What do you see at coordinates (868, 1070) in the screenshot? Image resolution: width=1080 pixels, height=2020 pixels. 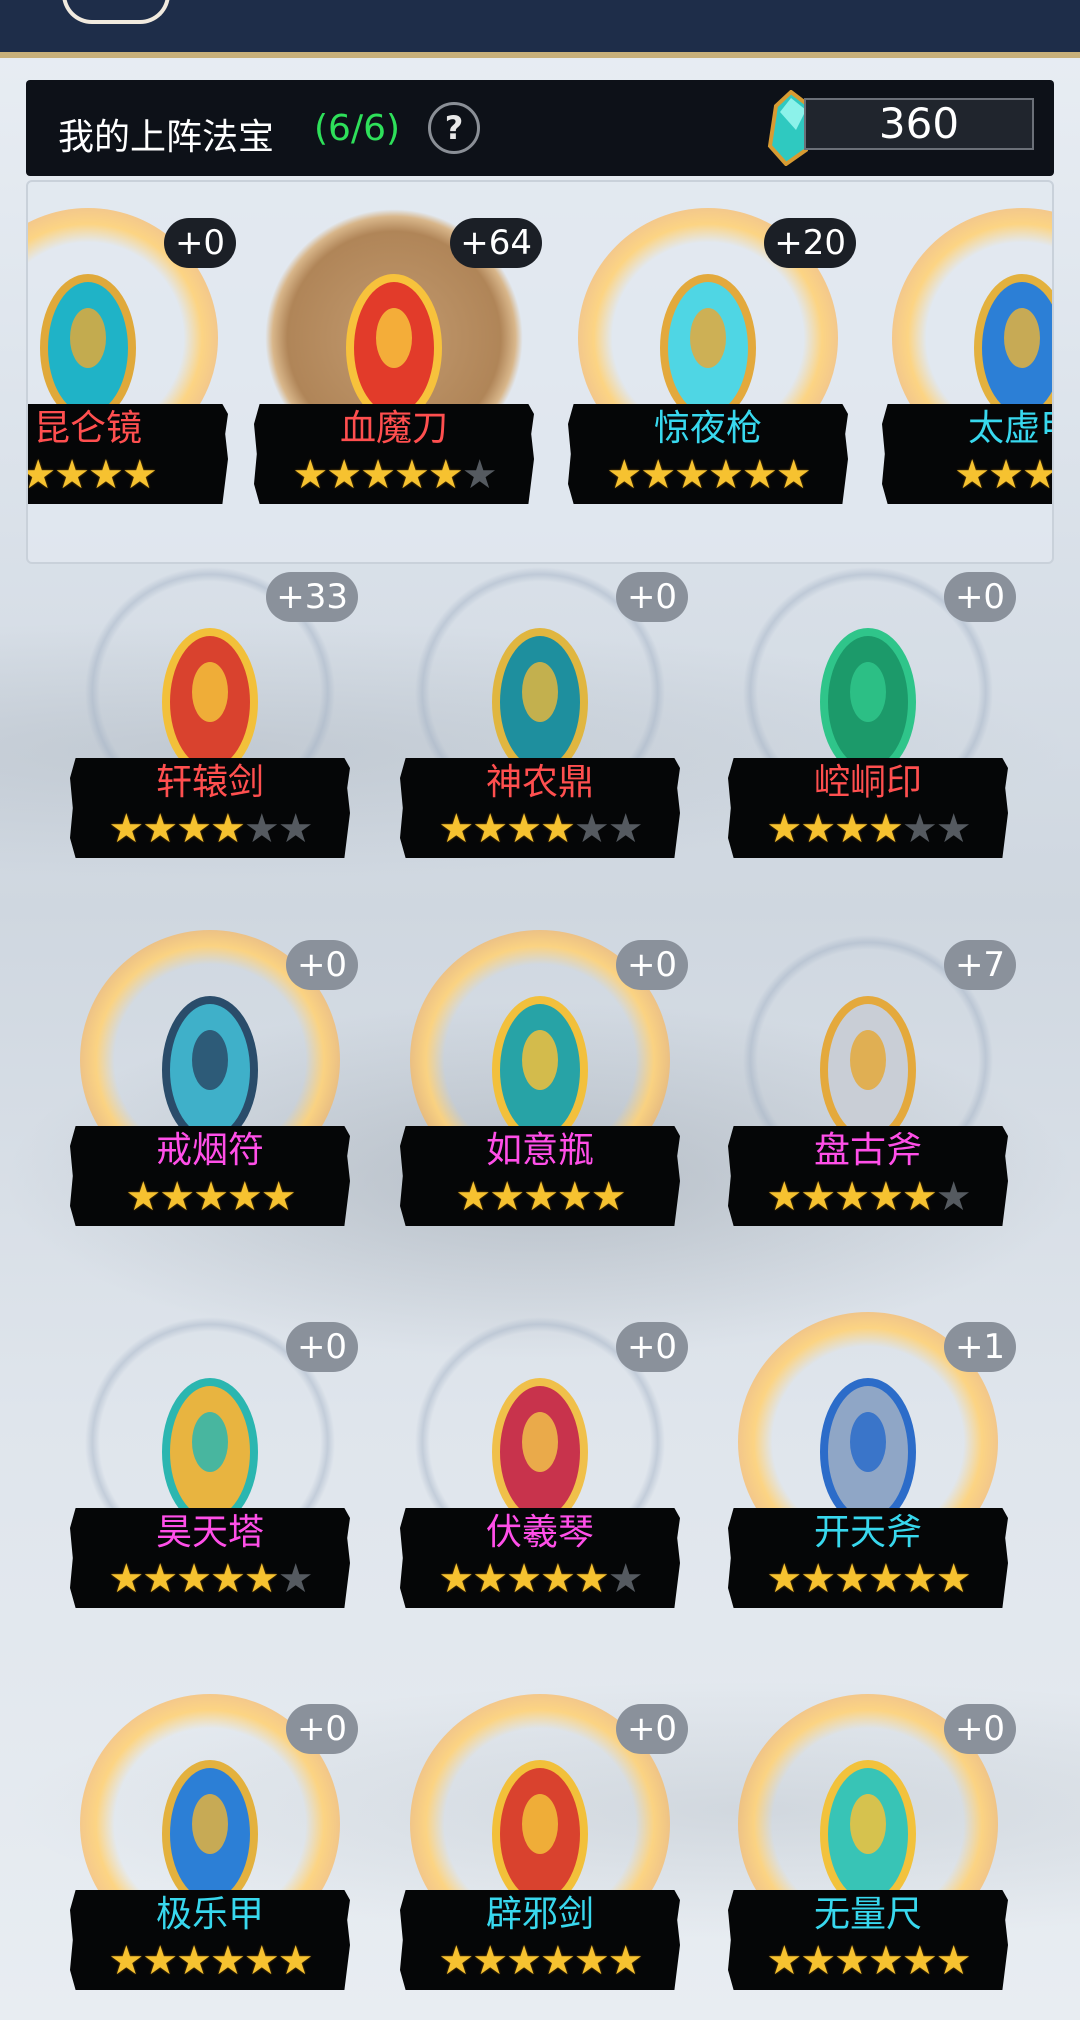 I see `axe-icon` at bounding box center [868, 1070].